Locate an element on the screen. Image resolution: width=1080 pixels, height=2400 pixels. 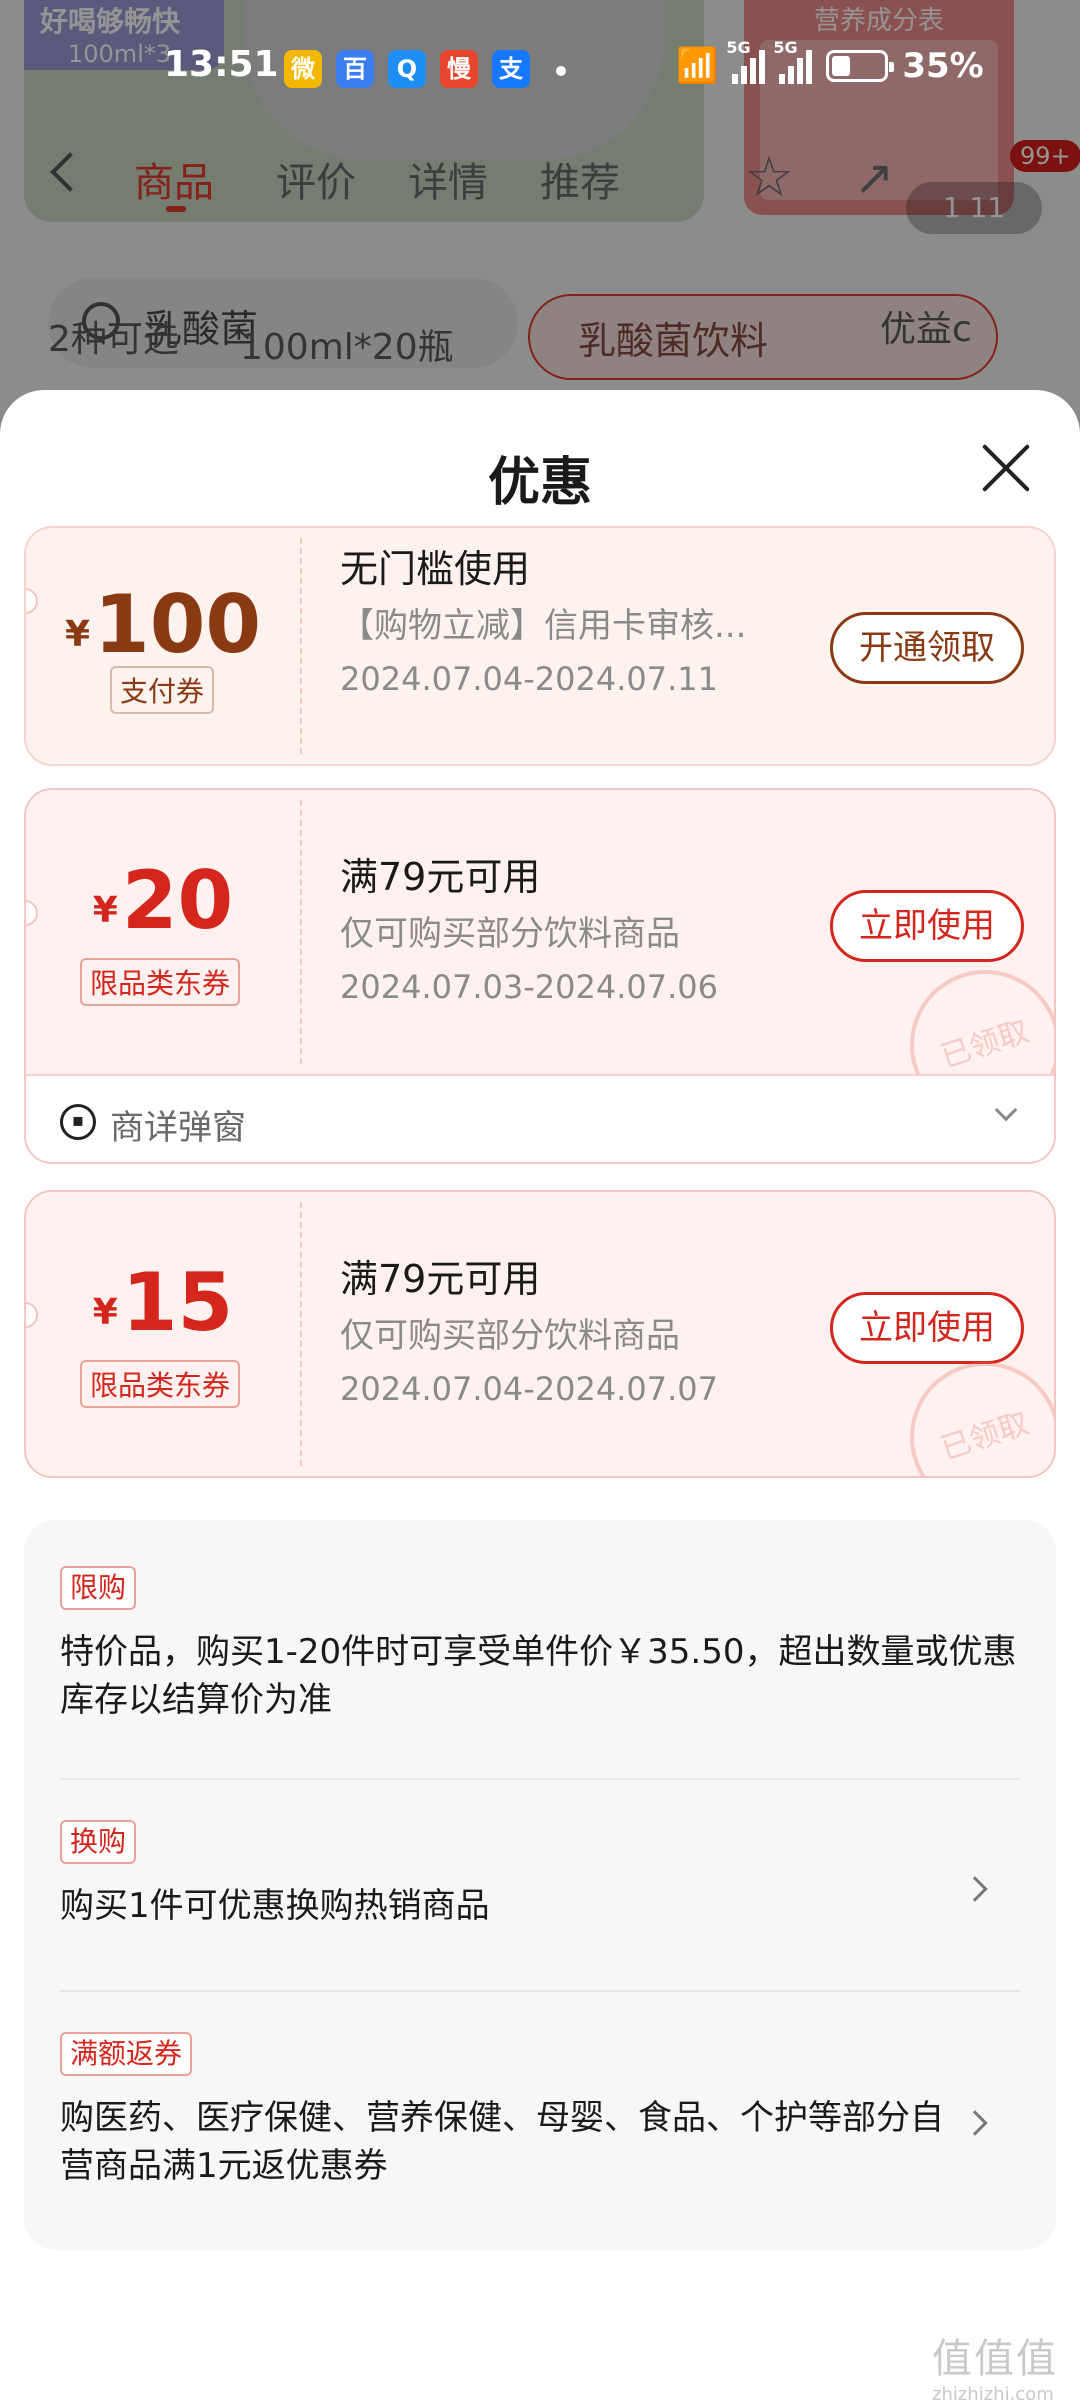
coupon-date: 2024.07.03-2024.07.06 is located at coordinates (529, 987).